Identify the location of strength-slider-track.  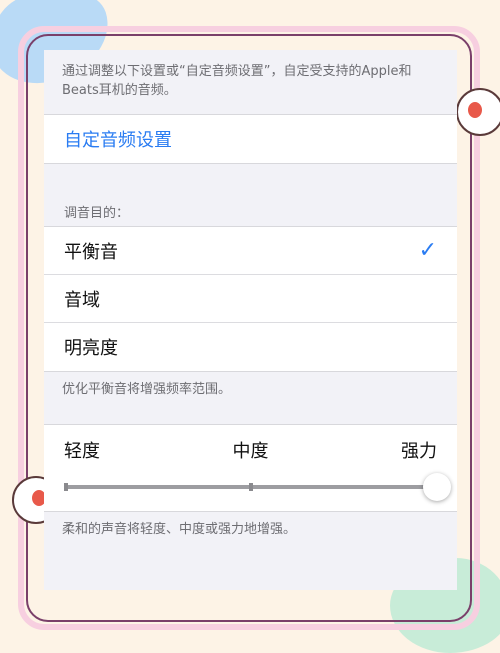
(257, 487).